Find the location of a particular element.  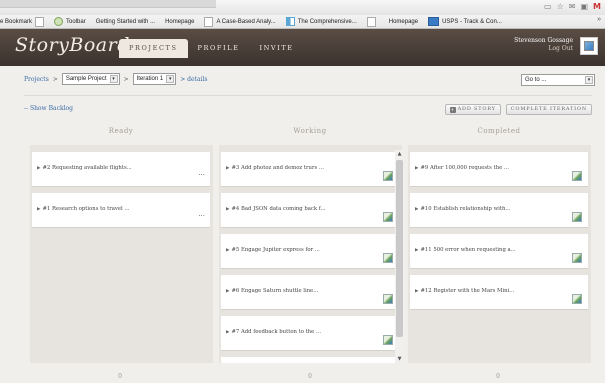

iteration-select-value: Iteration 1 is located at coordinates (150, 79).